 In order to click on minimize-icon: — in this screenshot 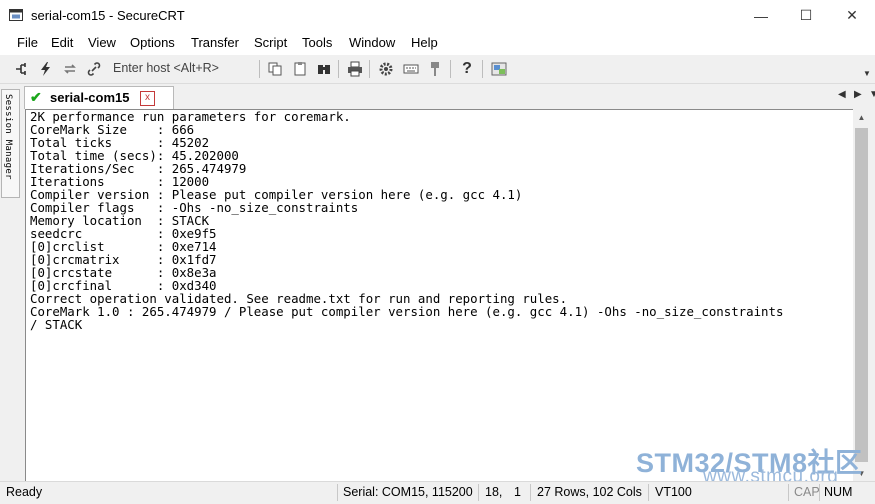, I will do `click(761, 15)`.